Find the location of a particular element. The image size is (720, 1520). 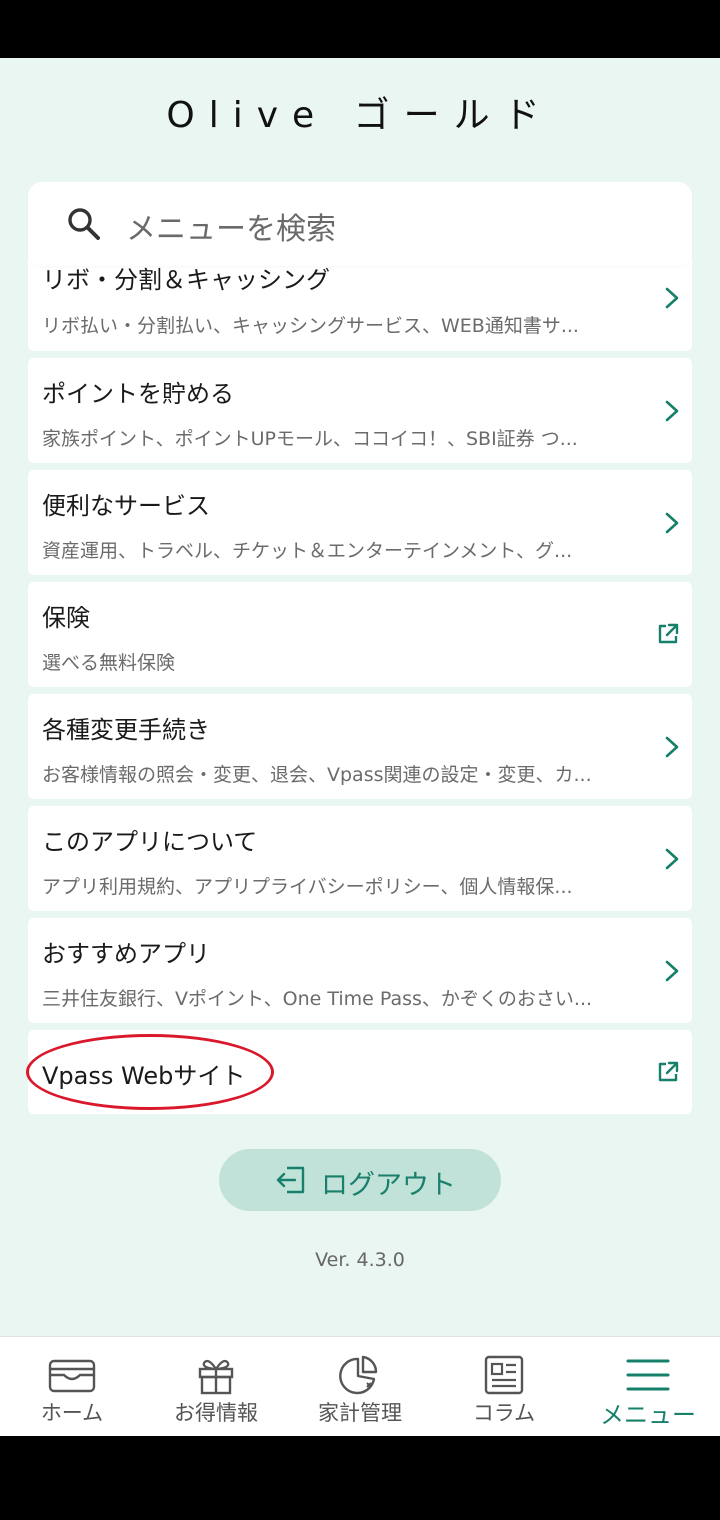

menu-item-title: ポイントを貯める is located at coordinates (138, 394).